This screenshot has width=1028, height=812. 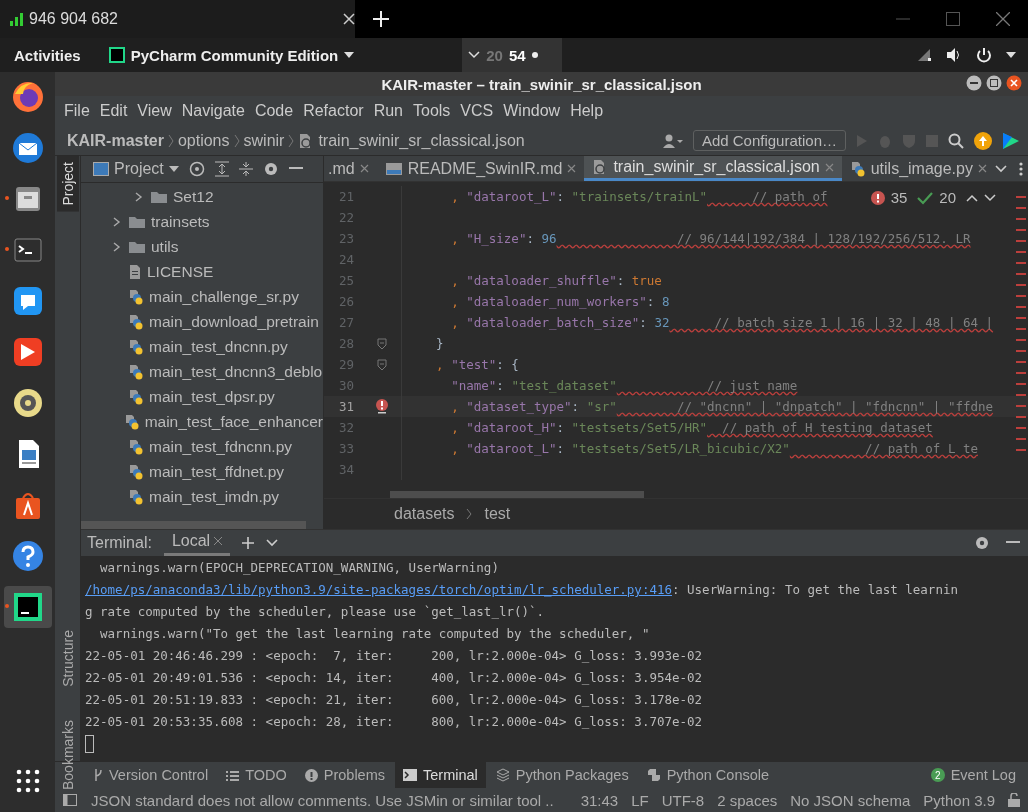 I want to click on tool-window-button: Python Console, so click(x=708, y=775).